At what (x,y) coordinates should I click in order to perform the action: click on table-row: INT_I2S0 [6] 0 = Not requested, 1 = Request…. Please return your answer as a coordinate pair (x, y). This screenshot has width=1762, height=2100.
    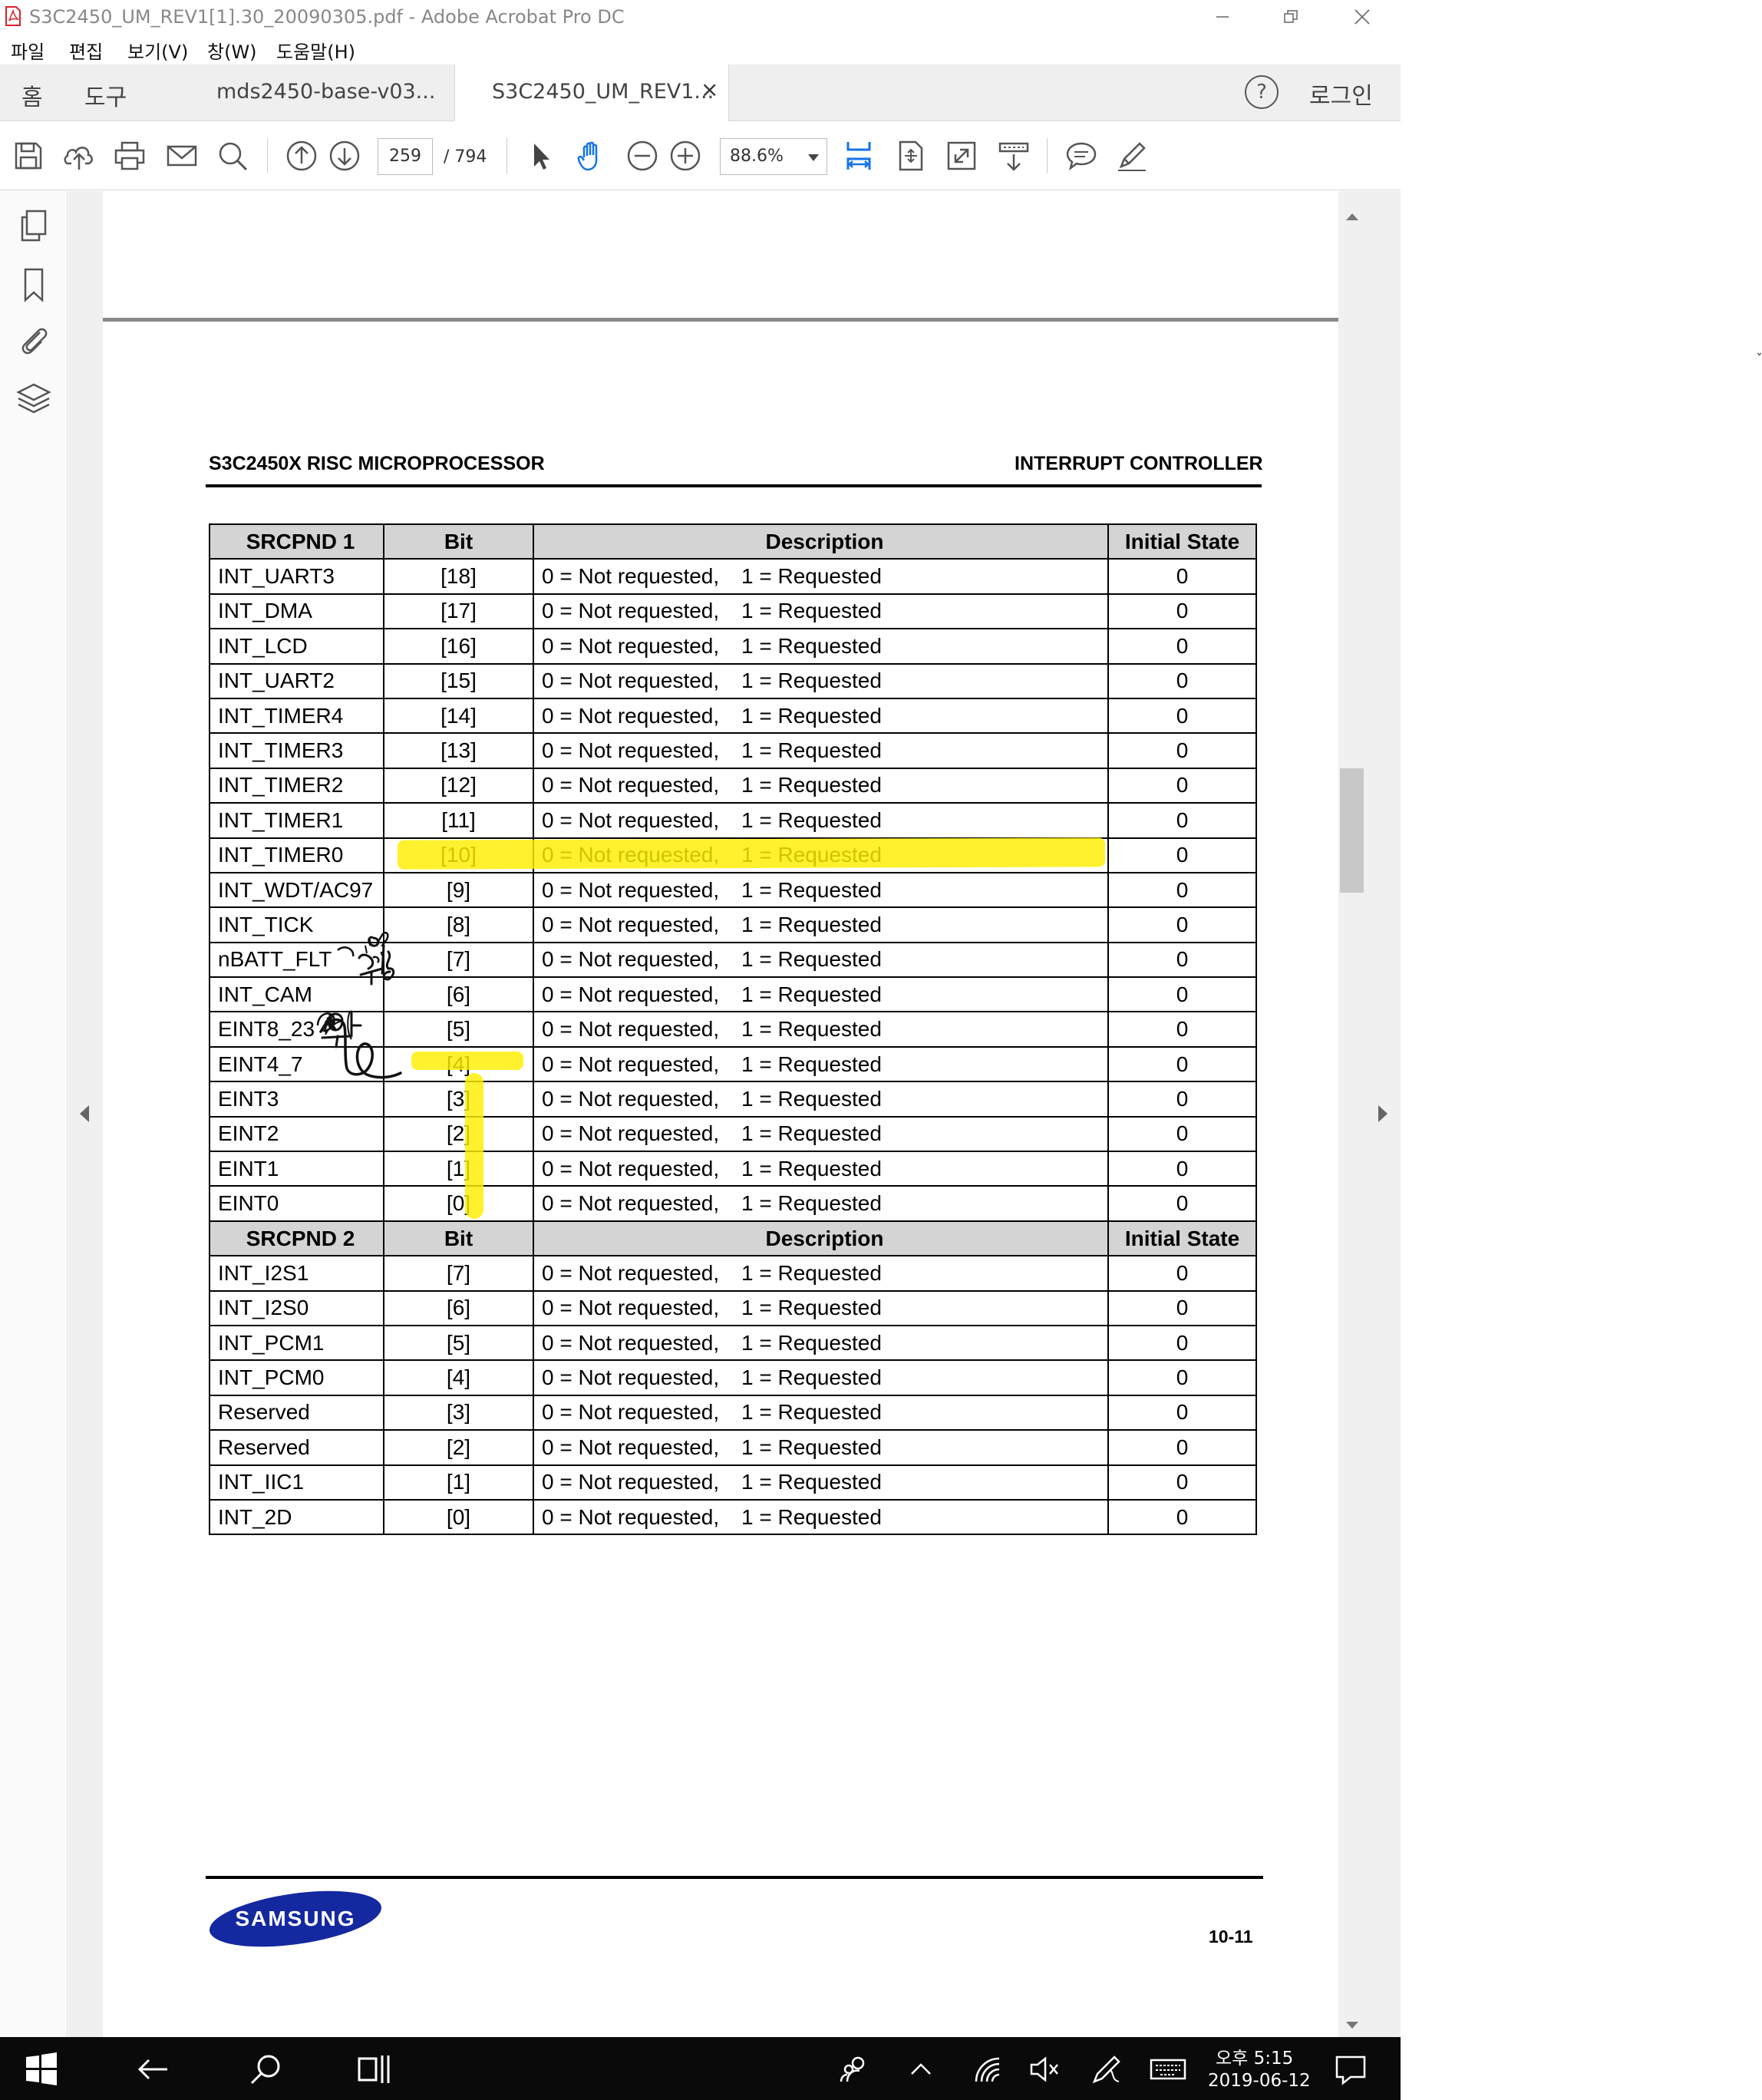
    Looking at the image, I should click on (733, 1308).